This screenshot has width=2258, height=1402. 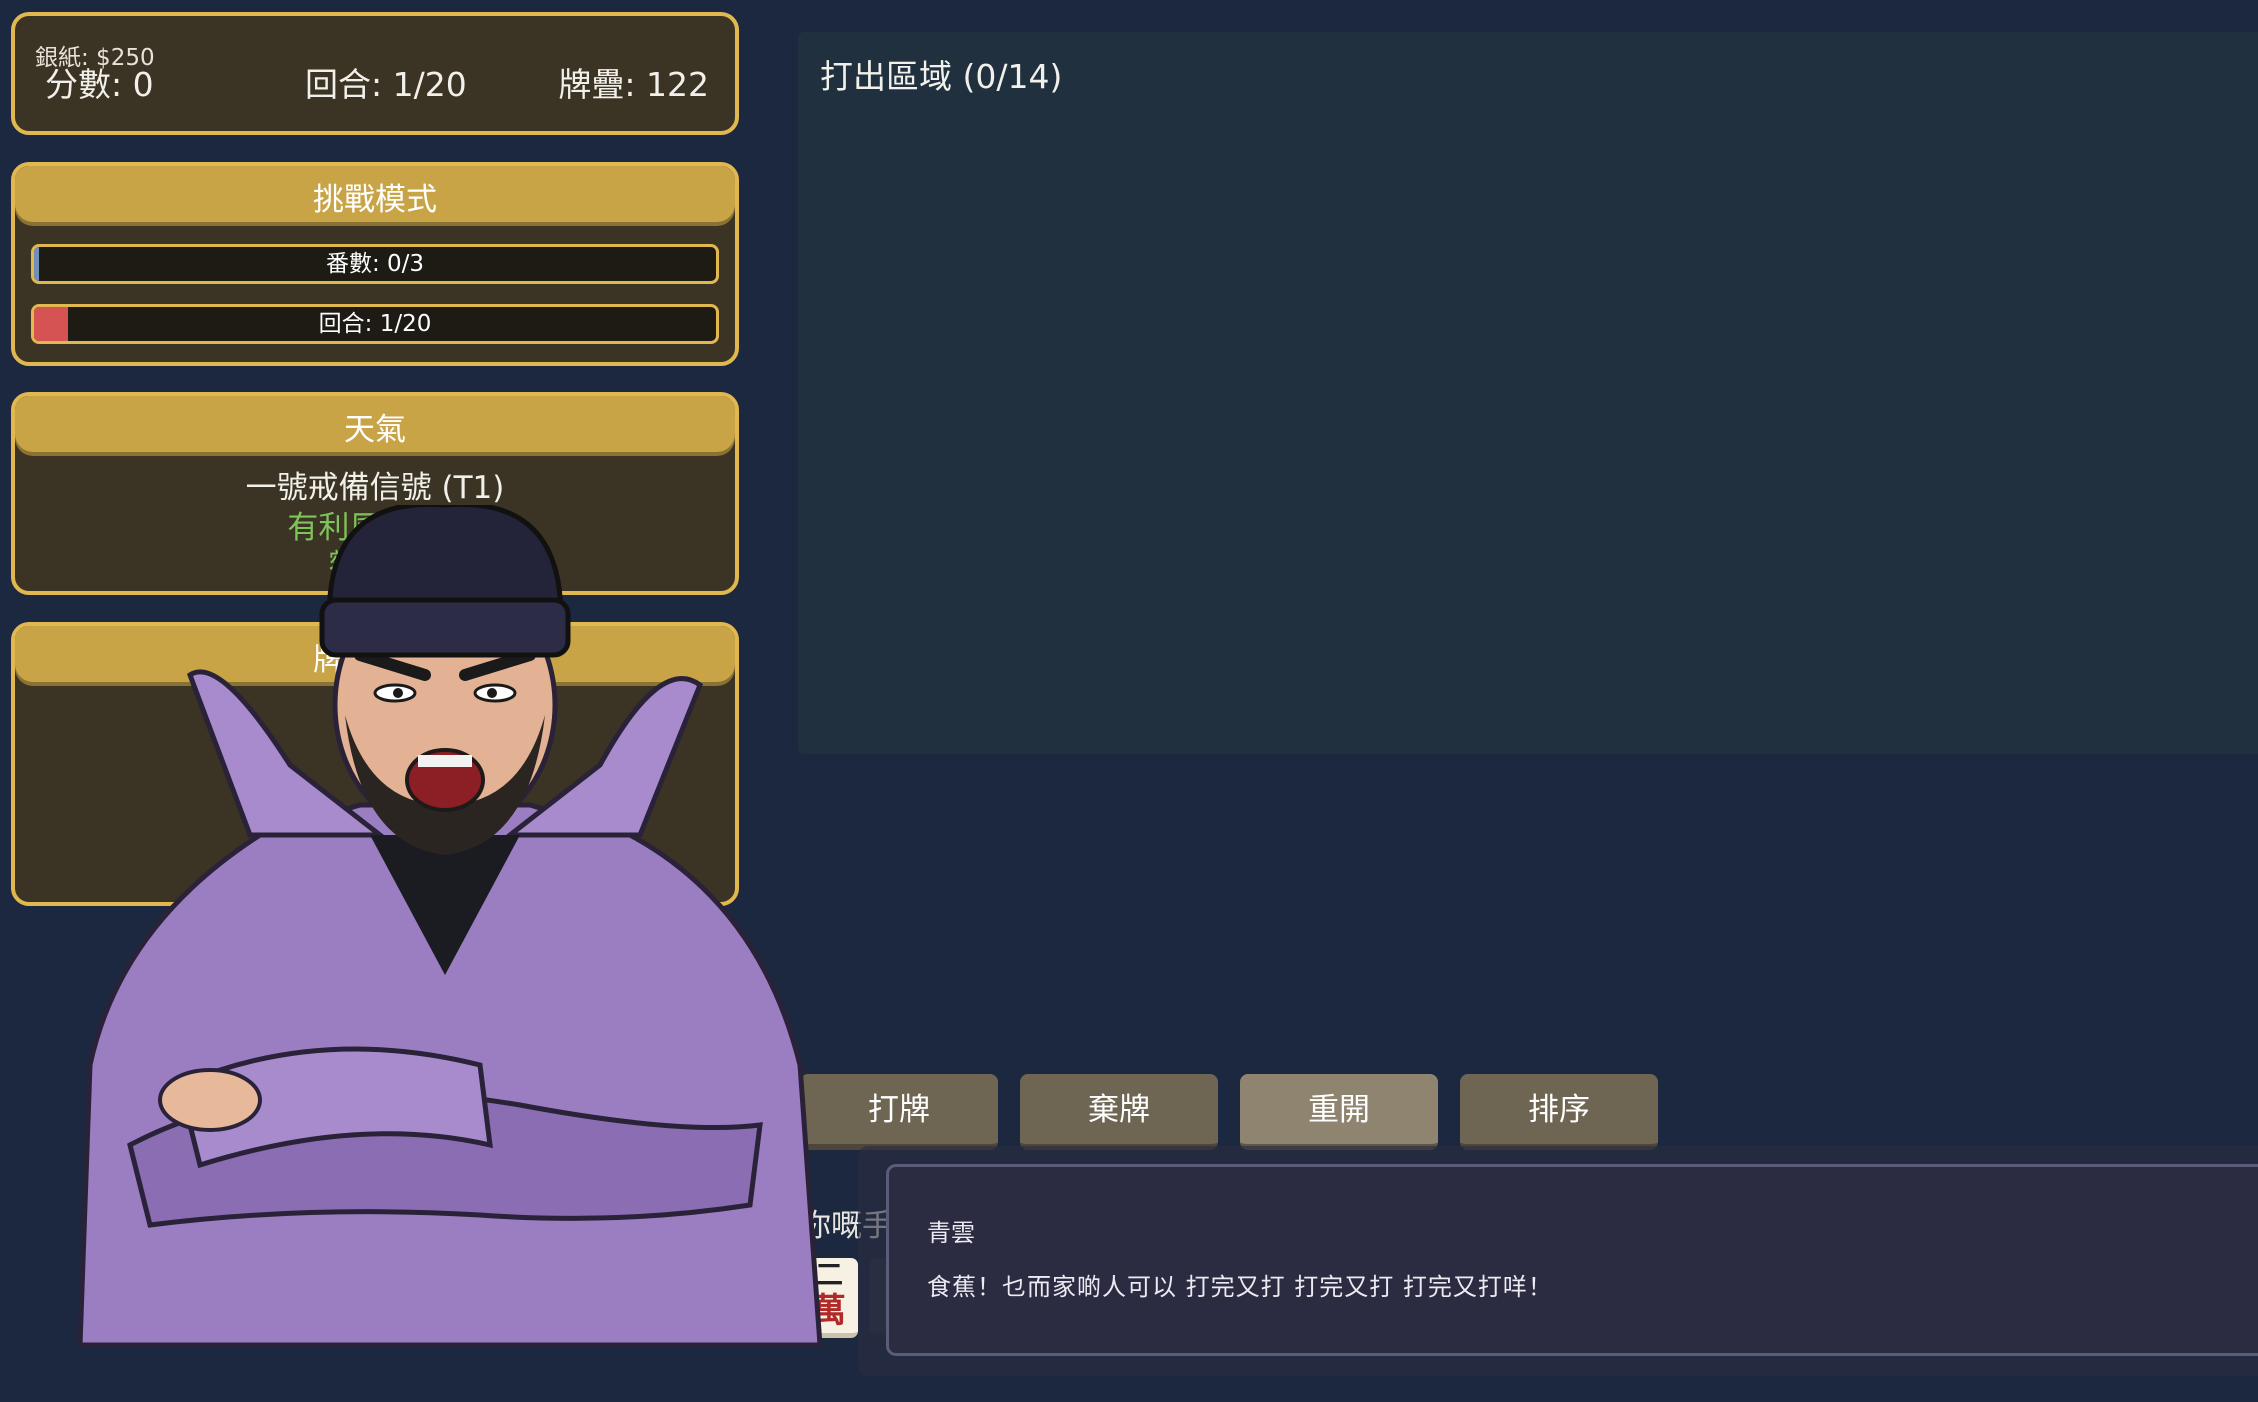 What do you see at coordinates (941, 76) in the screenshot?
I see `play-area-title: 打出區域 (0/14)` at bounding box center [941, 76].